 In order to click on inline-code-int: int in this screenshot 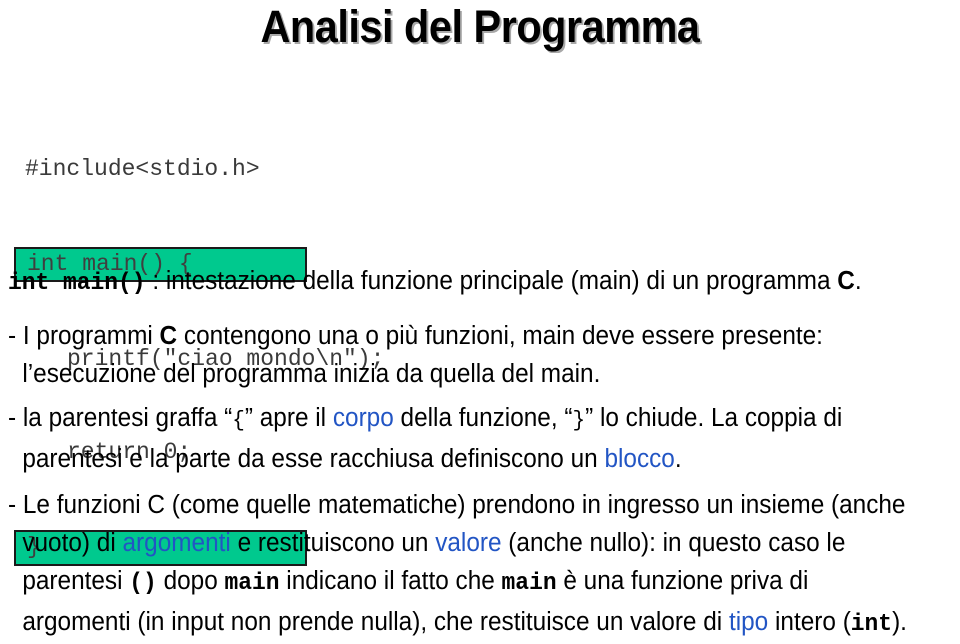, I will do `click(871, 624)`.